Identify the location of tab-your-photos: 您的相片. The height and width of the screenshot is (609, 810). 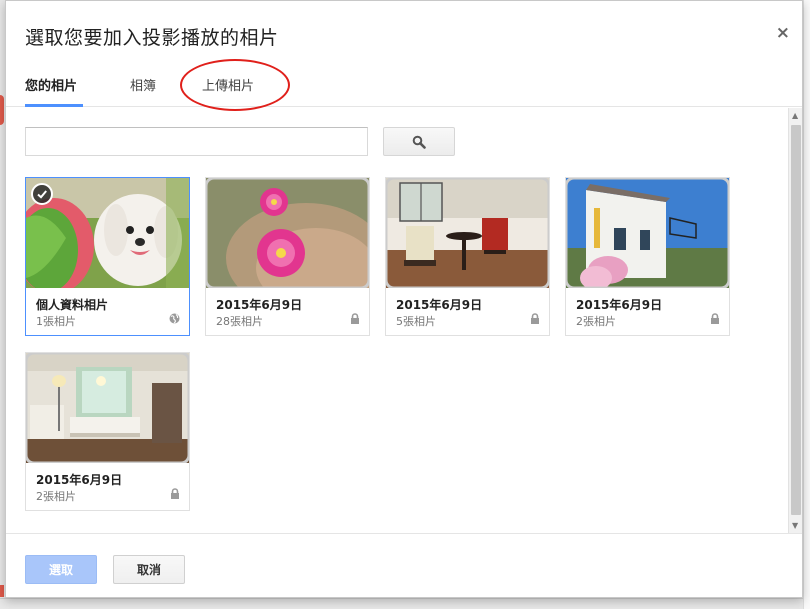
(54, 91).